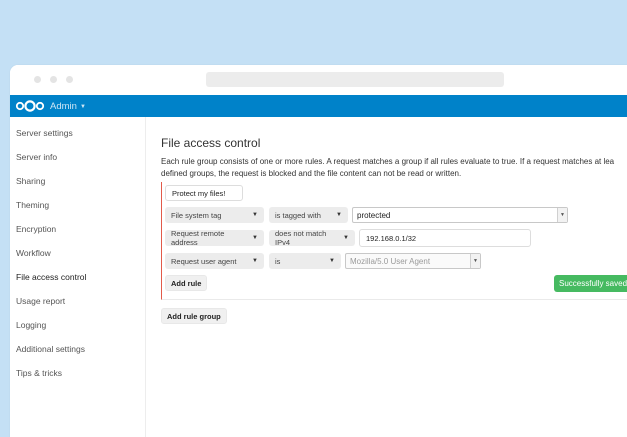  Describe the element at coordinates (51, 277) in the screenshot. I see `sidebar-item-file-access-control: File access control` at that location.